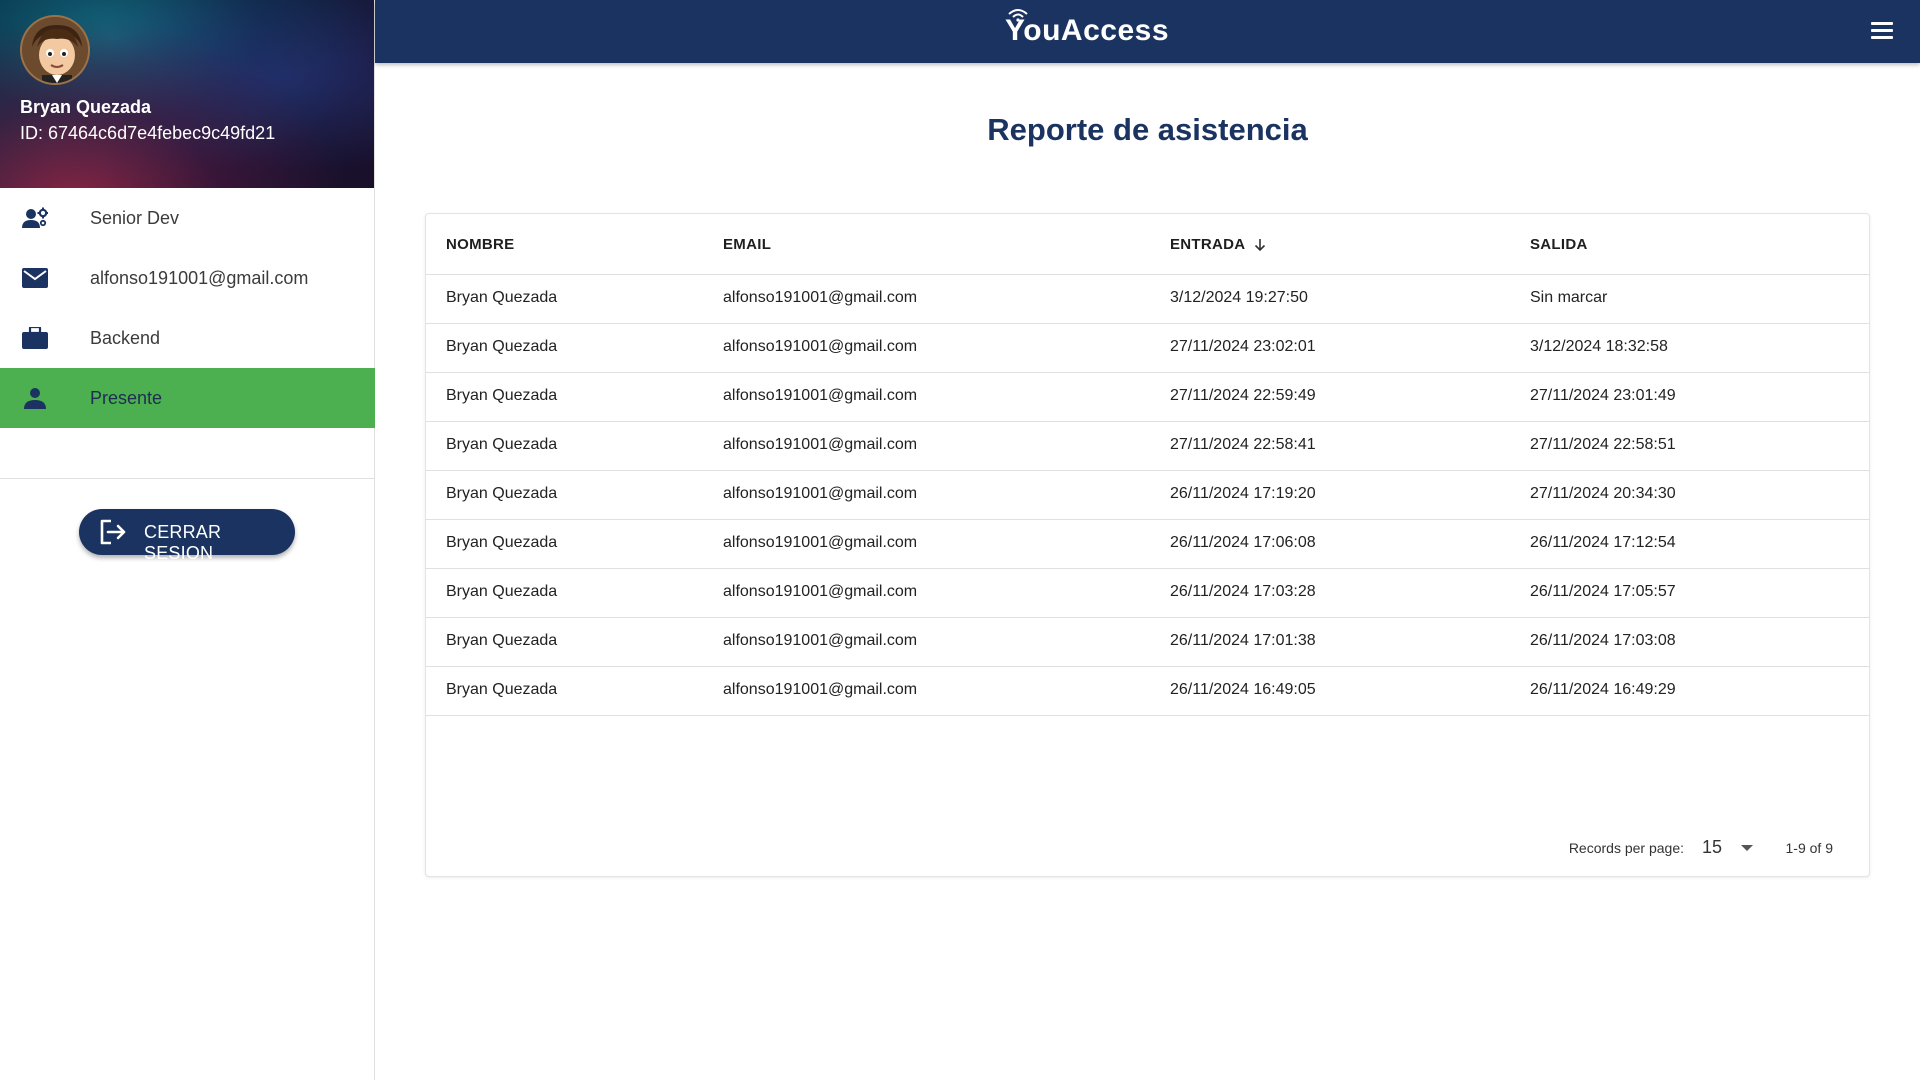 The width and height of the screenshot is (1920, 1080). Describe the element at coordinates (1569, 297) in the screenshot. I see `cell-salida: Sin marcar` at that location.